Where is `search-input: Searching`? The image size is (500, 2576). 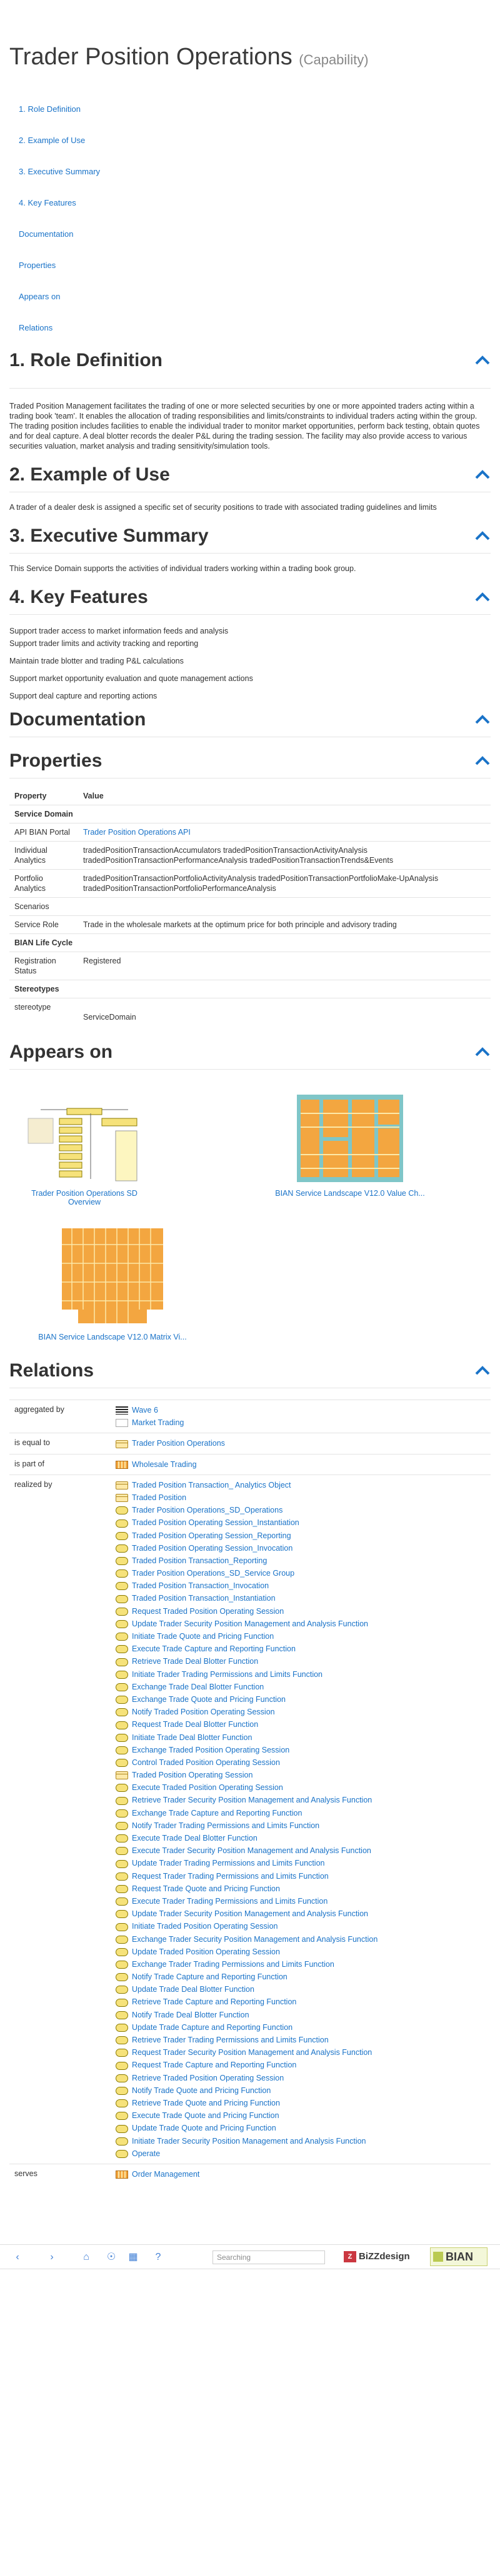 search-input: Searching is located at coordinates (268, 2257).